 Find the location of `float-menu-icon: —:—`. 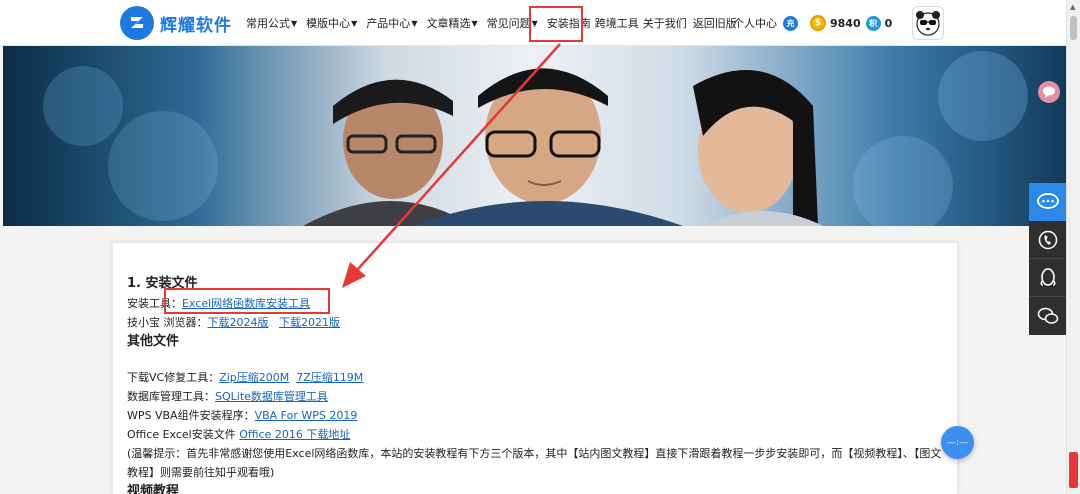

float-menu-icon: —:— is located at coordinates (957, 442).